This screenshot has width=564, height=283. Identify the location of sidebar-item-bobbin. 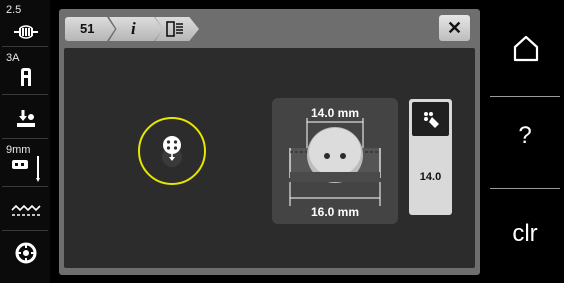
(25, 256).